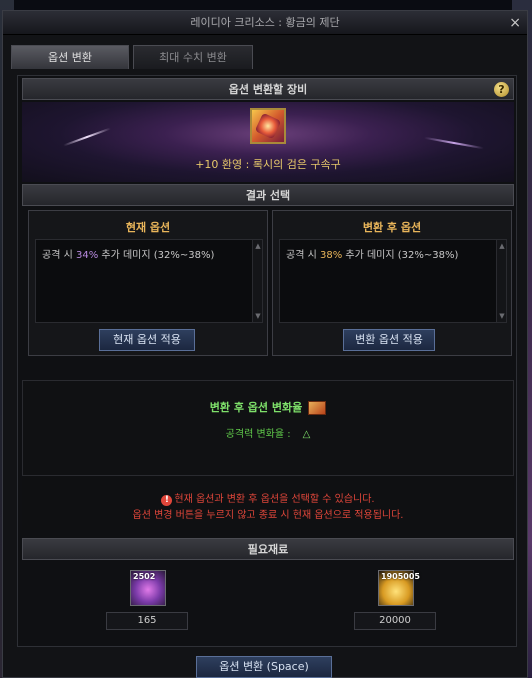 Image resolution: width=532 pixels, height=678 pixels. I want to click on window-titlebar: 레이디아 크리소스 : 황금의 제단 ×, so click(265, 23).